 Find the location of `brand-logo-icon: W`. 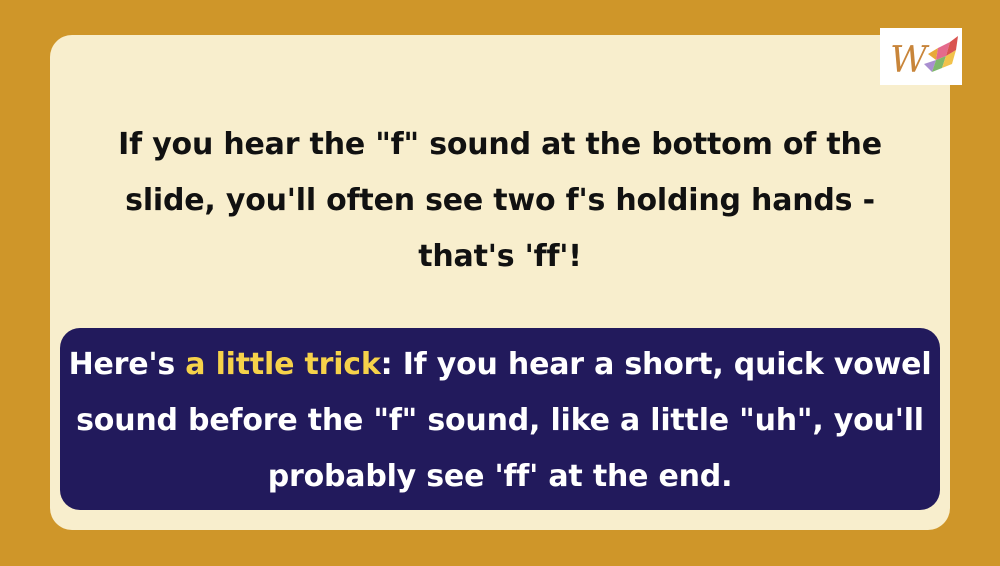

brand-logo-icon: W is located at coordinates (921, 56).